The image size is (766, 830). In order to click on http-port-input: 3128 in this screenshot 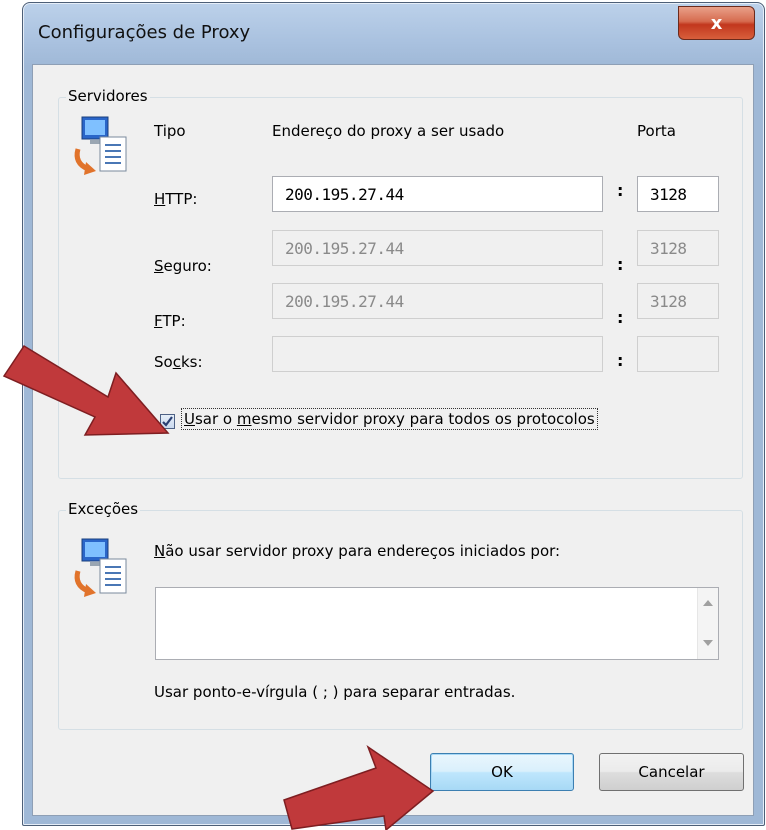, I will do `click(678, 194)`.